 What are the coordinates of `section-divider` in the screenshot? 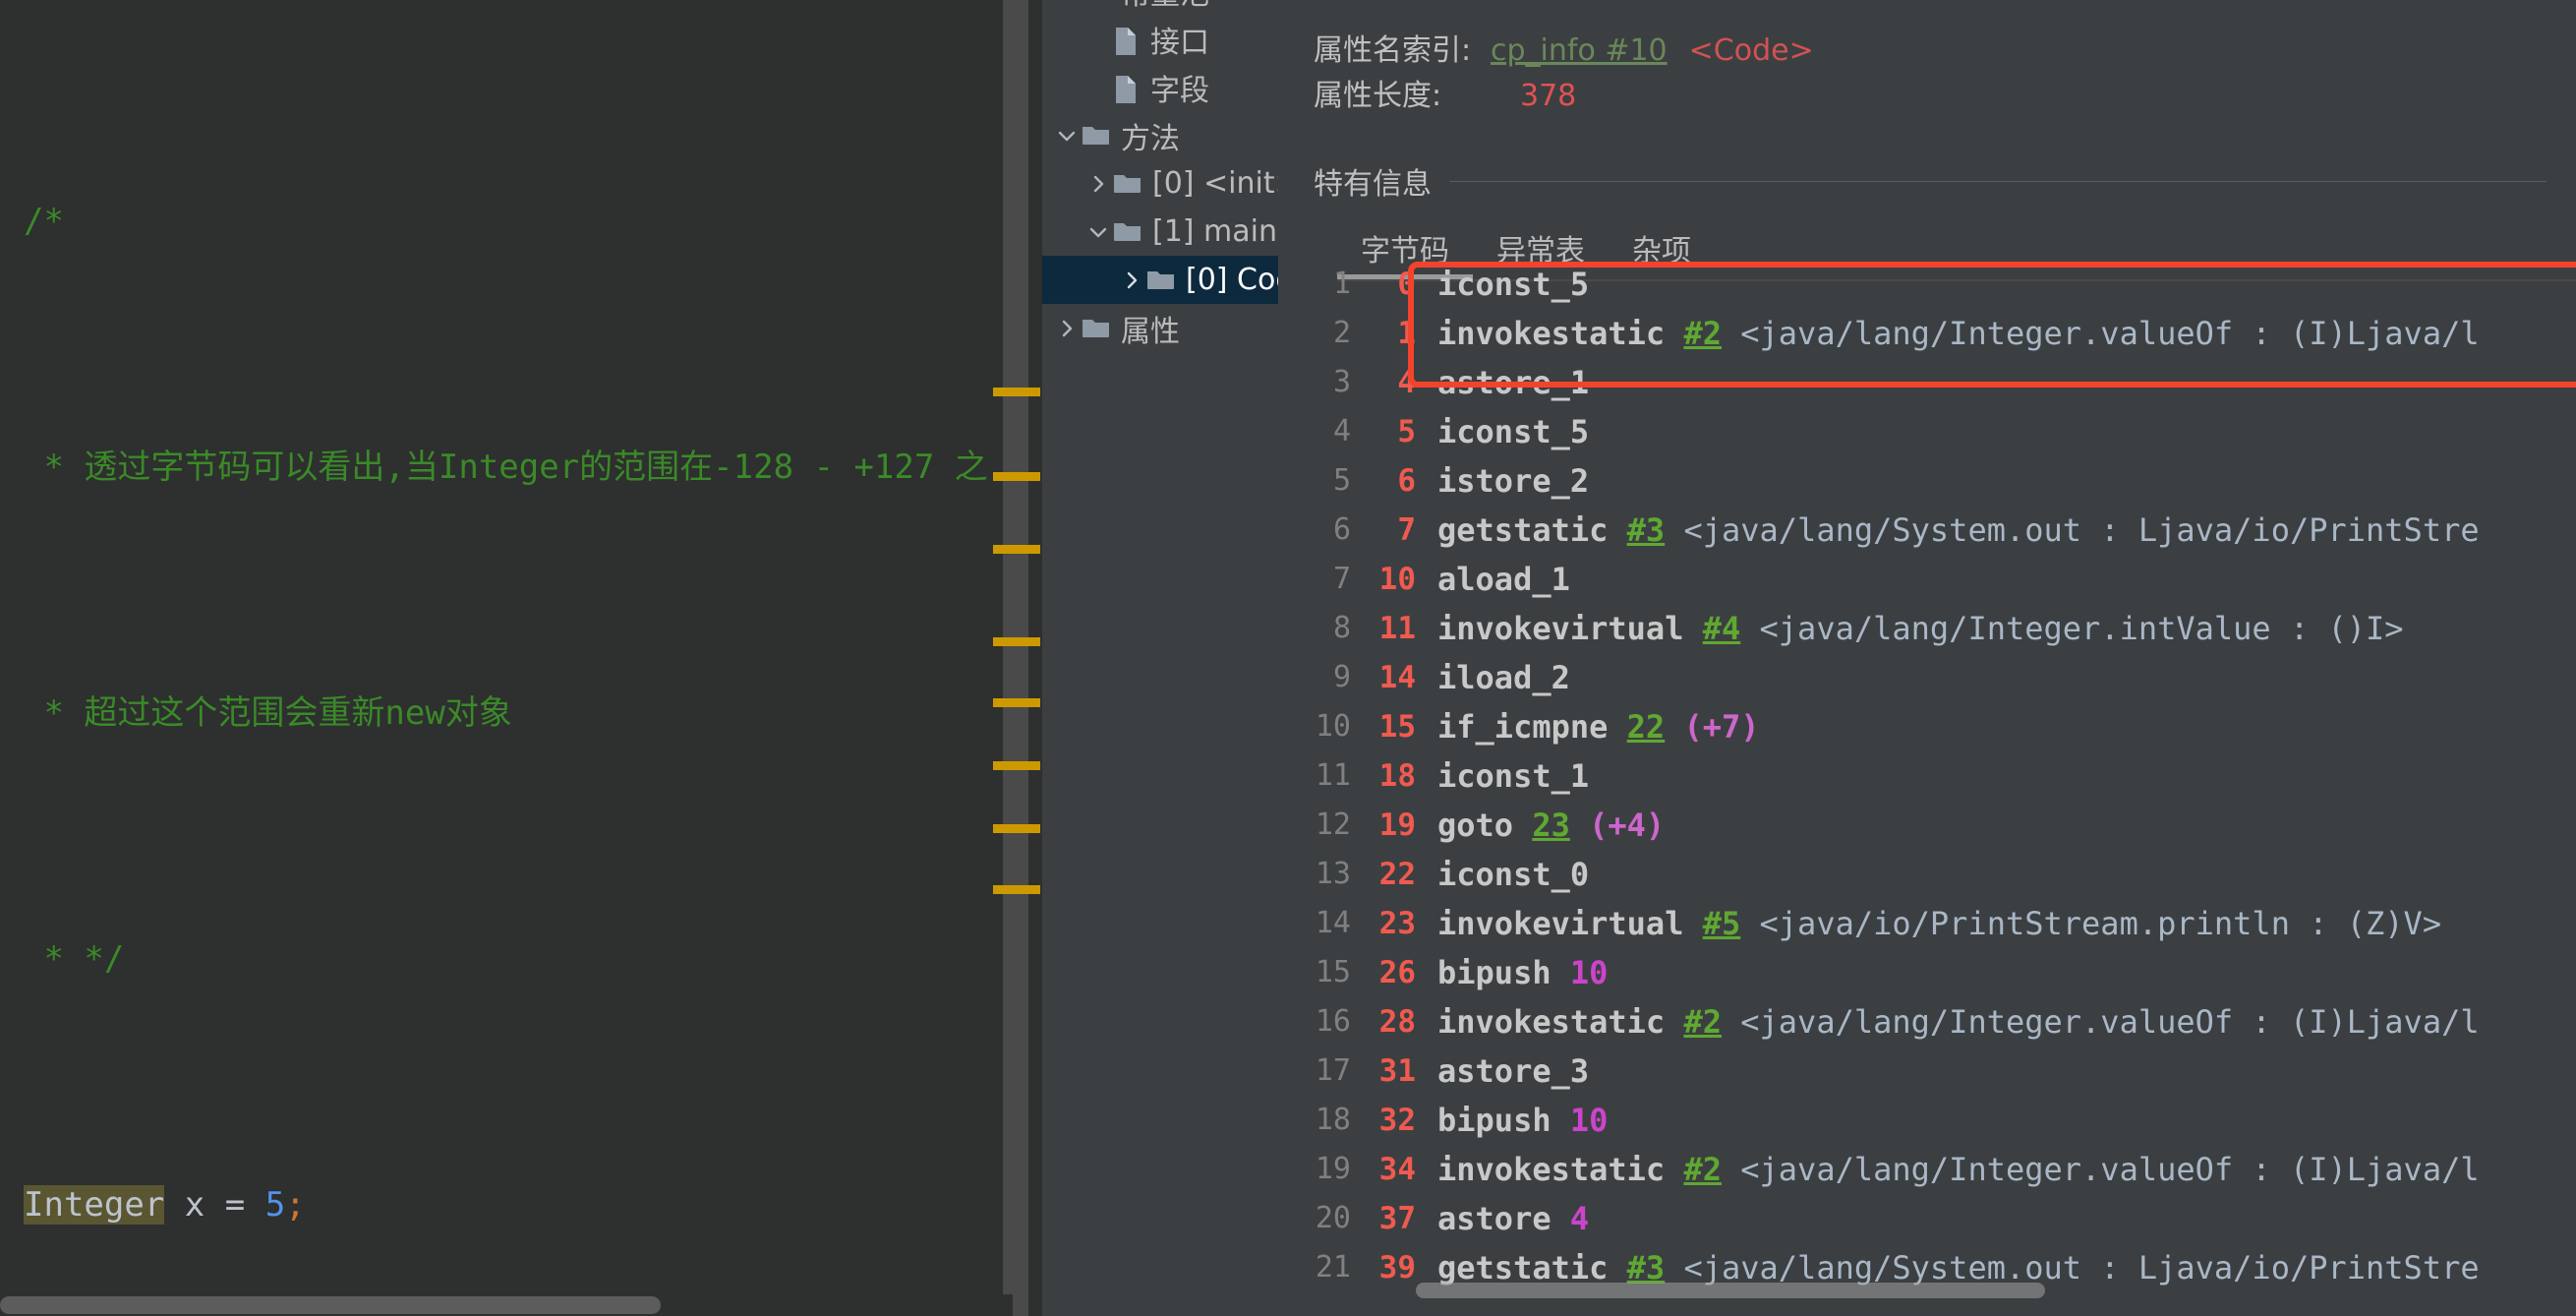 It's located at (1998, 181).